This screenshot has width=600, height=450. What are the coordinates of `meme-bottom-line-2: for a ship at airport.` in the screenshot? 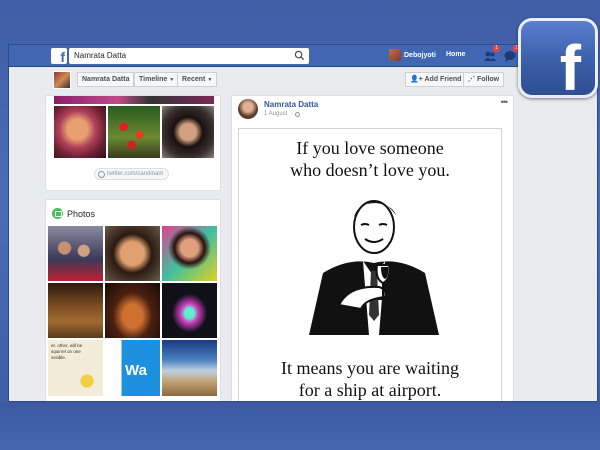 It's located at (370, 390).